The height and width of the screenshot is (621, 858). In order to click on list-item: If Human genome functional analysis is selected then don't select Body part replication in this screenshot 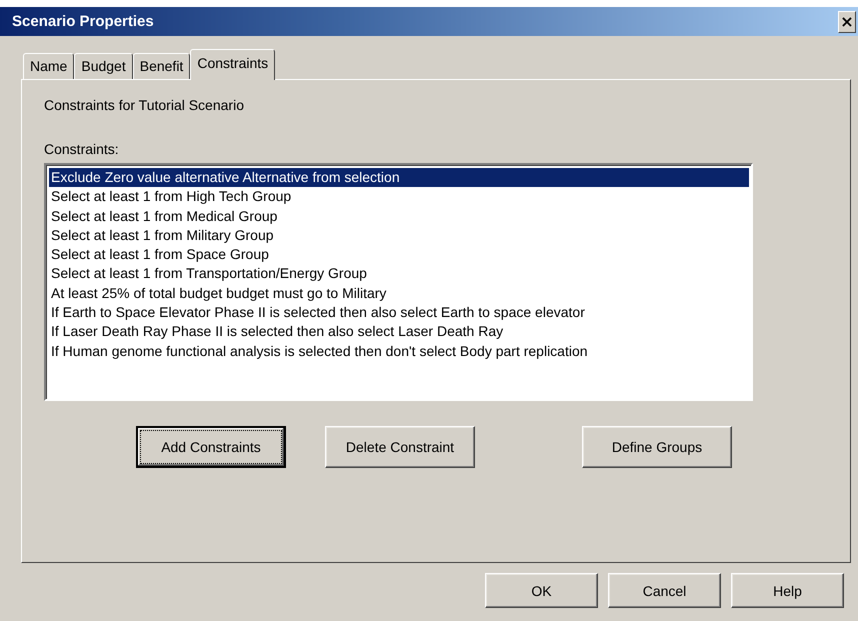, I will do `click(399, 351)`.